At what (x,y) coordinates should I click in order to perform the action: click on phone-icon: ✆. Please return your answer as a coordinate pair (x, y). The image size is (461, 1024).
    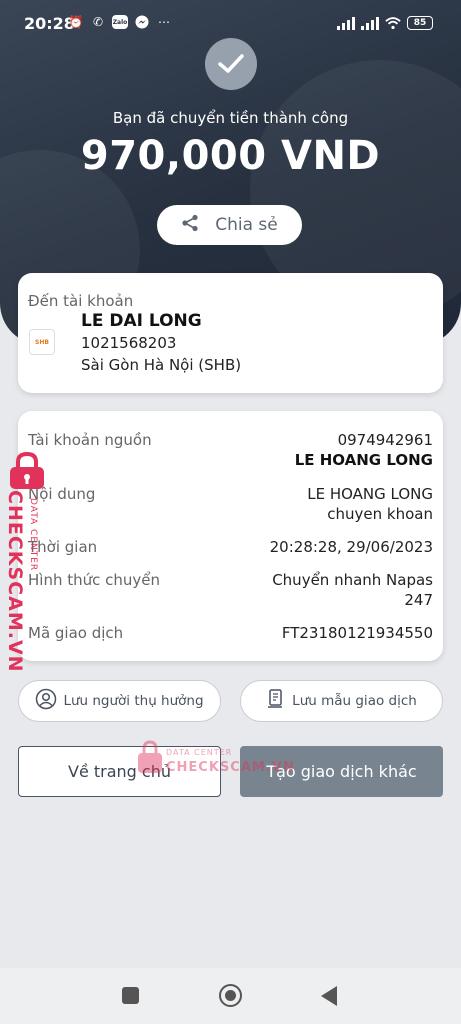
    Looking at the image, I should click on (98, 22).